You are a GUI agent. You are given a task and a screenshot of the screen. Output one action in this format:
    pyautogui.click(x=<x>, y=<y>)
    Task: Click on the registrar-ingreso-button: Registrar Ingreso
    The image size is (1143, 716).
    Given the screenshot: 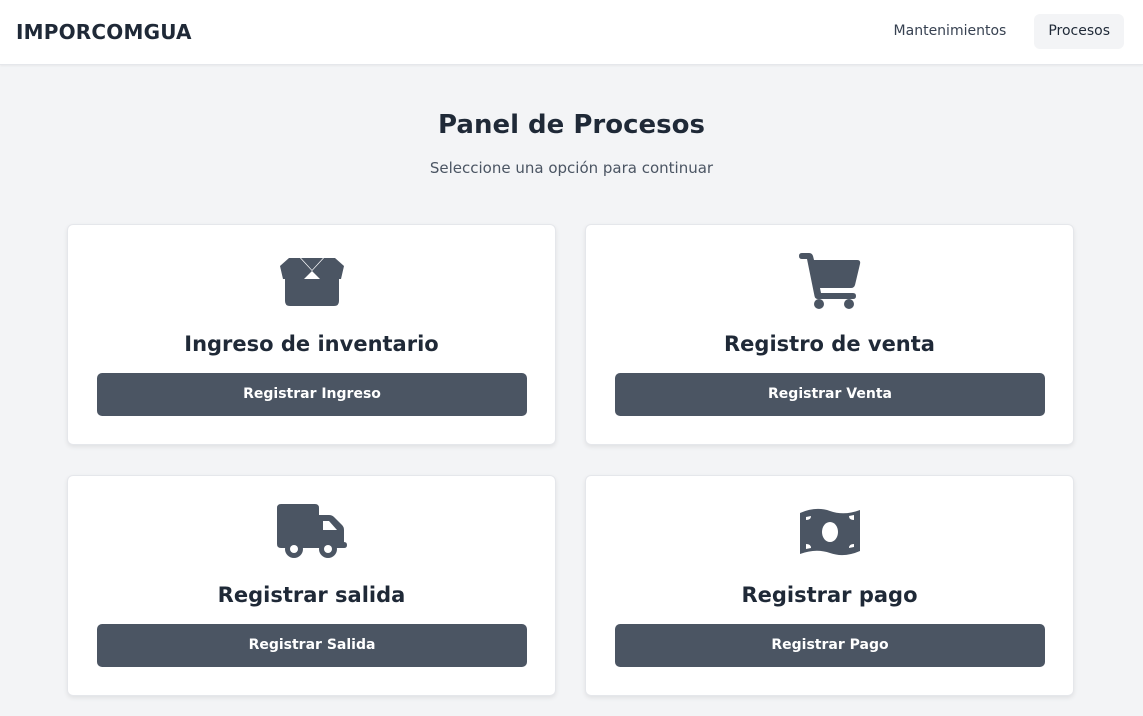 What is the action you would take?
    pyautogui.click(x=312, y=394)
    